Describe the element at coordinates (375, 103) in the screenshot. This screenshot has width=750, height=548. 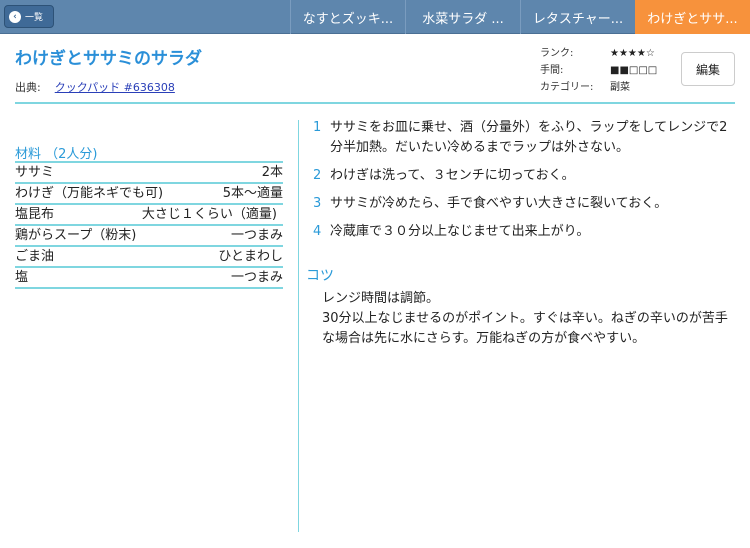
I see `divider` at that location.